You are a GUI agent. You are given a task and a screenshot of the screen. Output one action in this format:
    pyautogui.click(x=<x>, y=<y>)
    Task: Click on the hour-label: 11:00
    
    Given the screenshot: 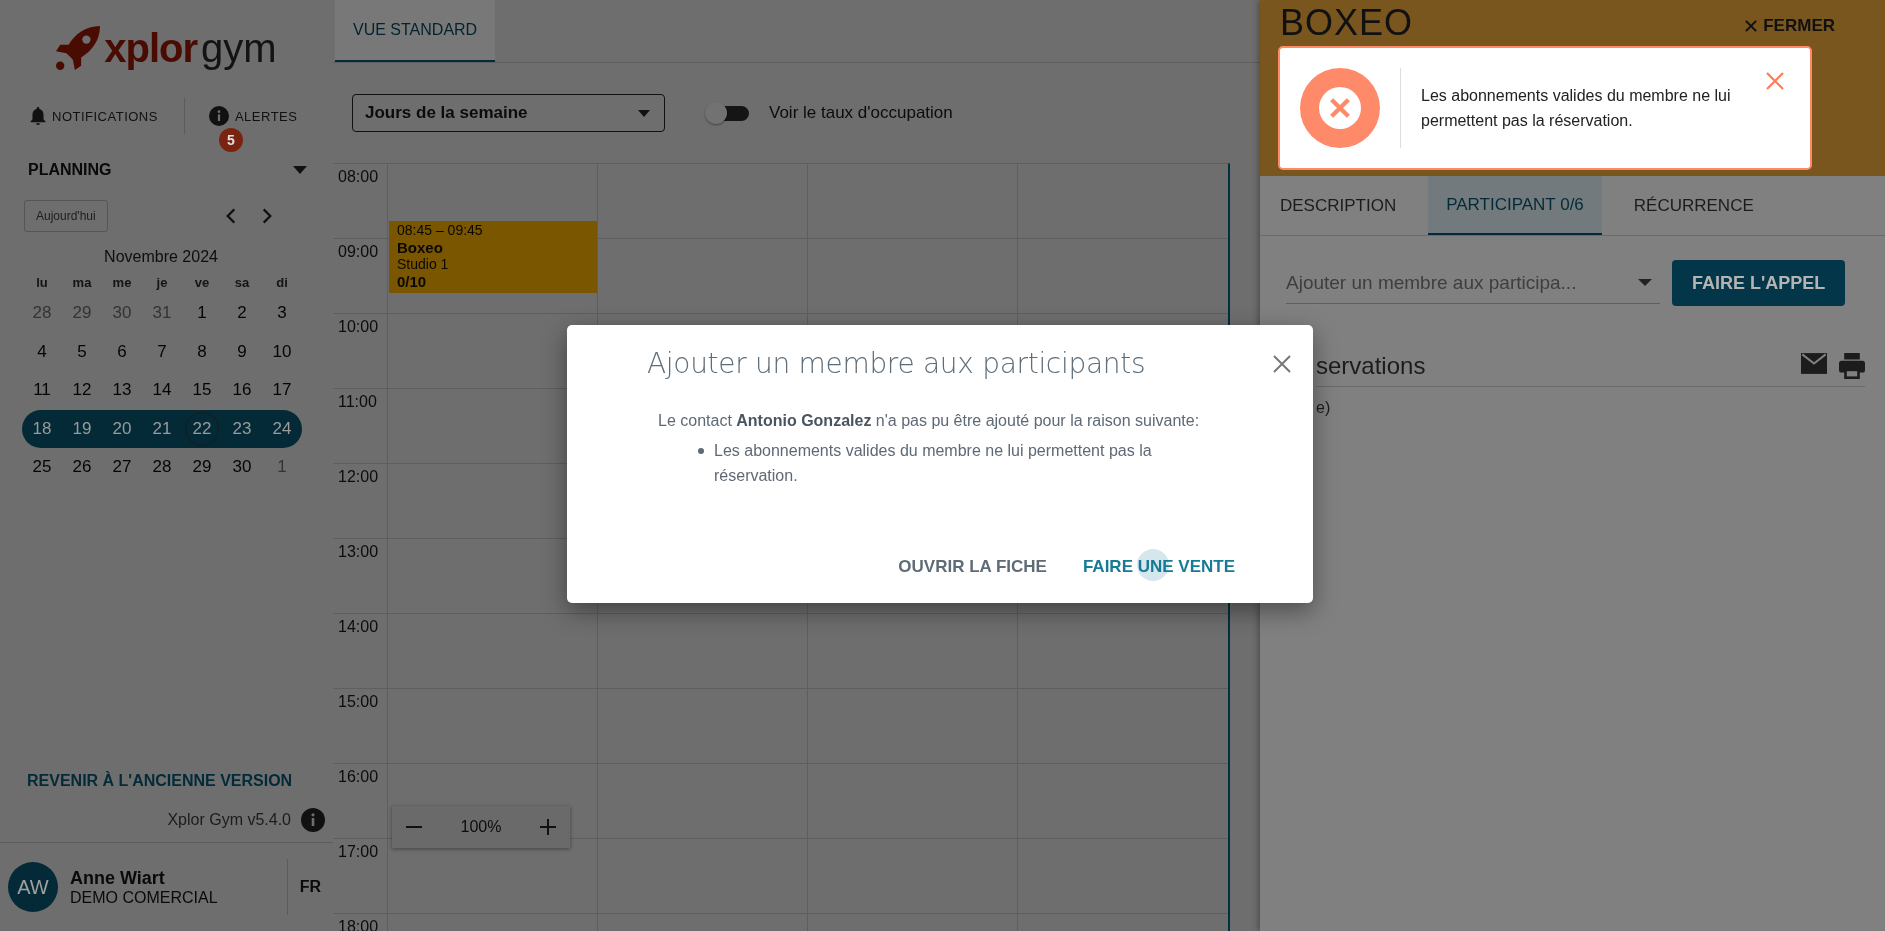 What is the action you would take?
    pyautogui.click(x=357, y=401)
    